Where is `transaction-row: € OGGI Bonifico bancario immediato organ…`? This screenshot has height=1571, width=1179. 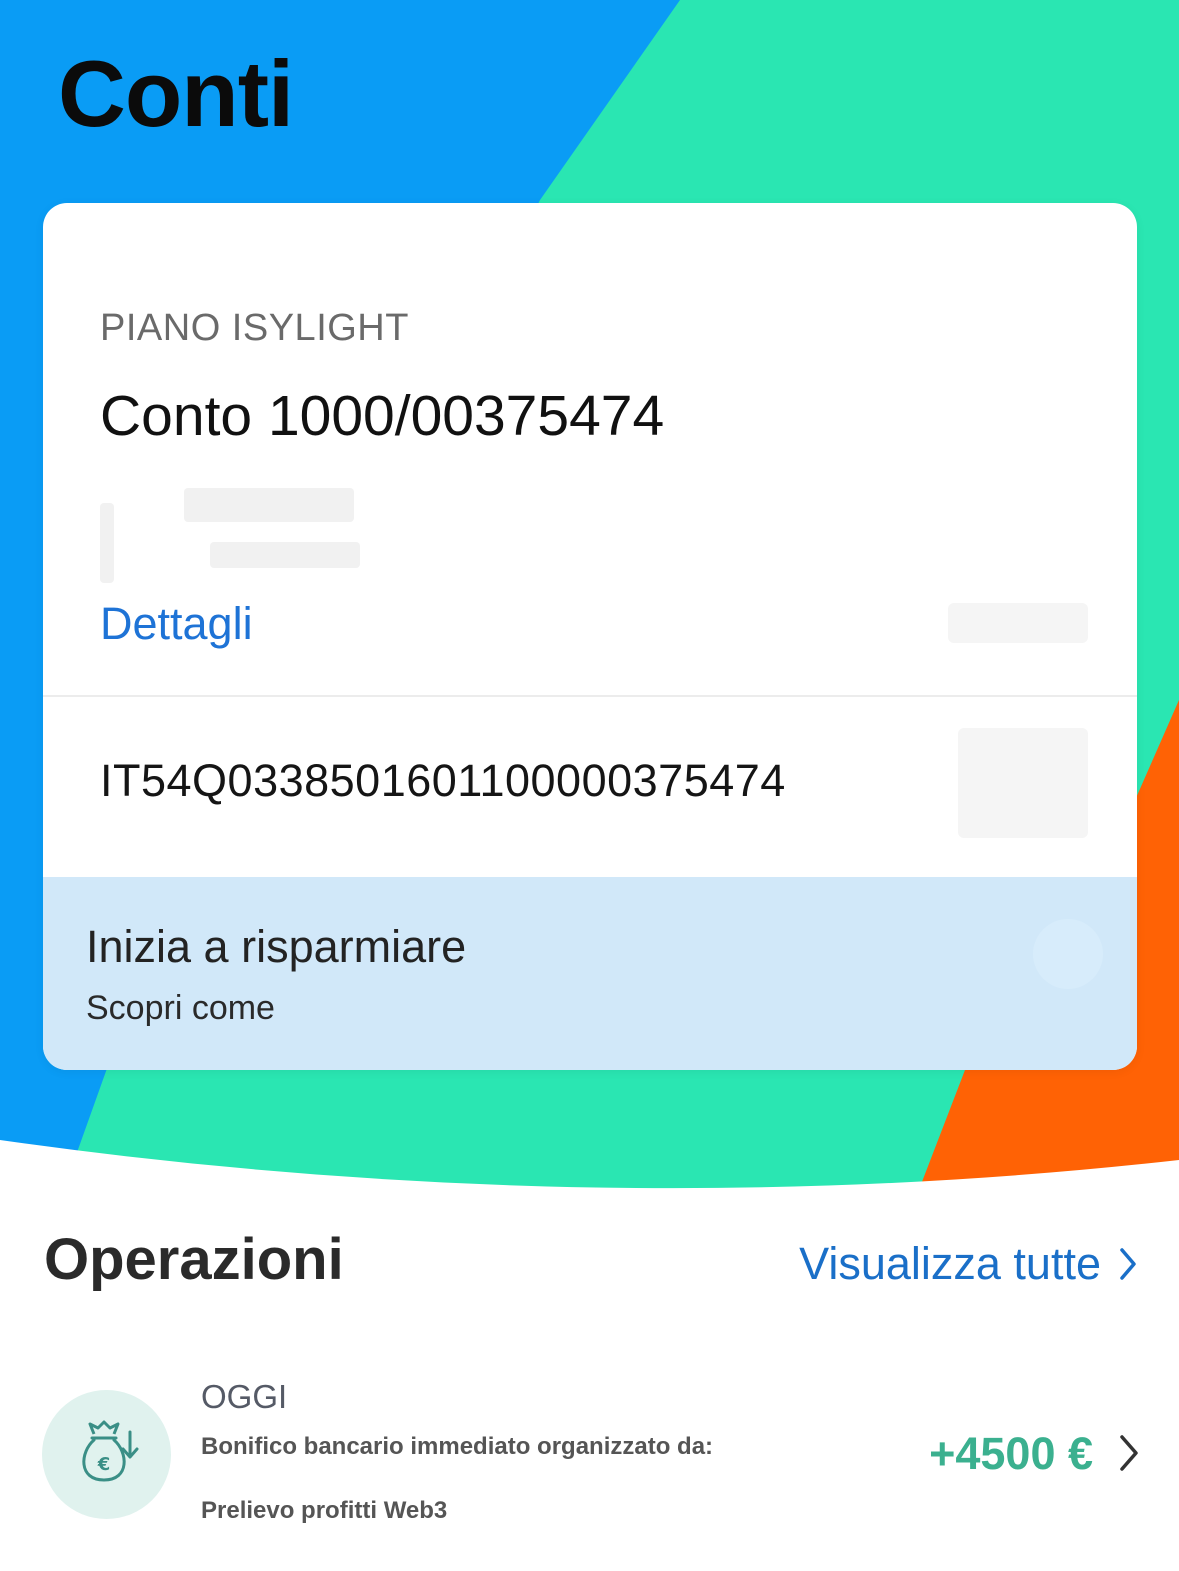 transaction-row: € OGGI Bonifico bancario immediato organ… is located at coordinates (589, 1470).